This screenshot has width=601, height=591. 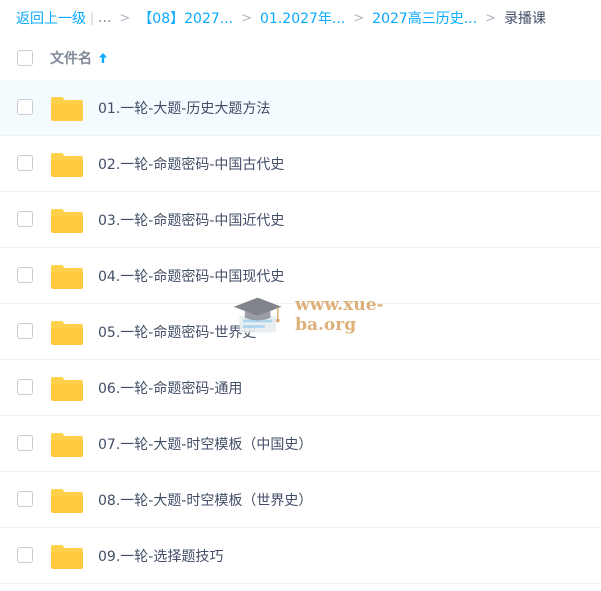 What do you see at coordinates (160, 556) in the screenshot?
I see `file-name: 09.一轮-选择题技巧` at bounding box center [160, 556].